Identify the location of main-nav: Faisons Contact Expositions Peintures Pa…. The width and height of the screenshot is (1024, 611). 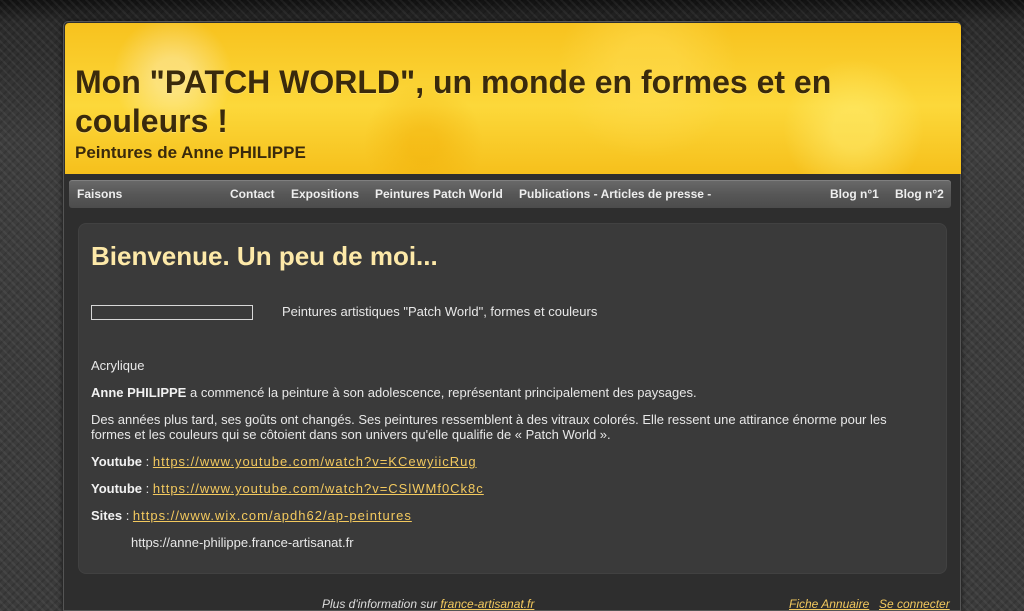
(510, 194).